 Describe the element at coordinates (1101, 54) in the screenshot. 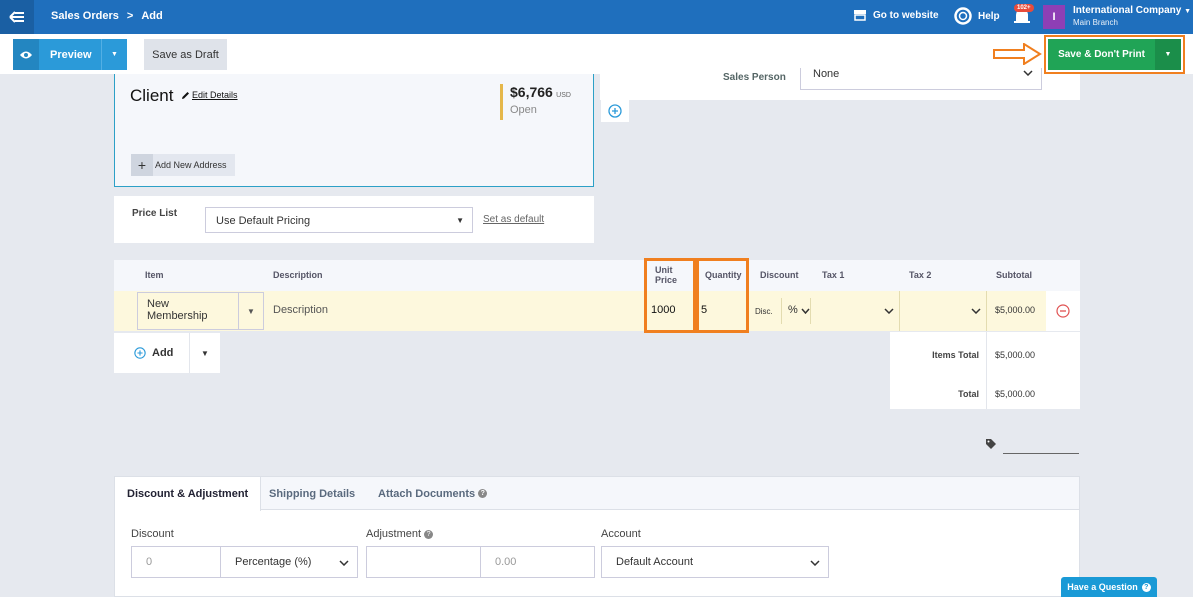

I see `save-dont-print-button: Save & Don't Print` at that location.